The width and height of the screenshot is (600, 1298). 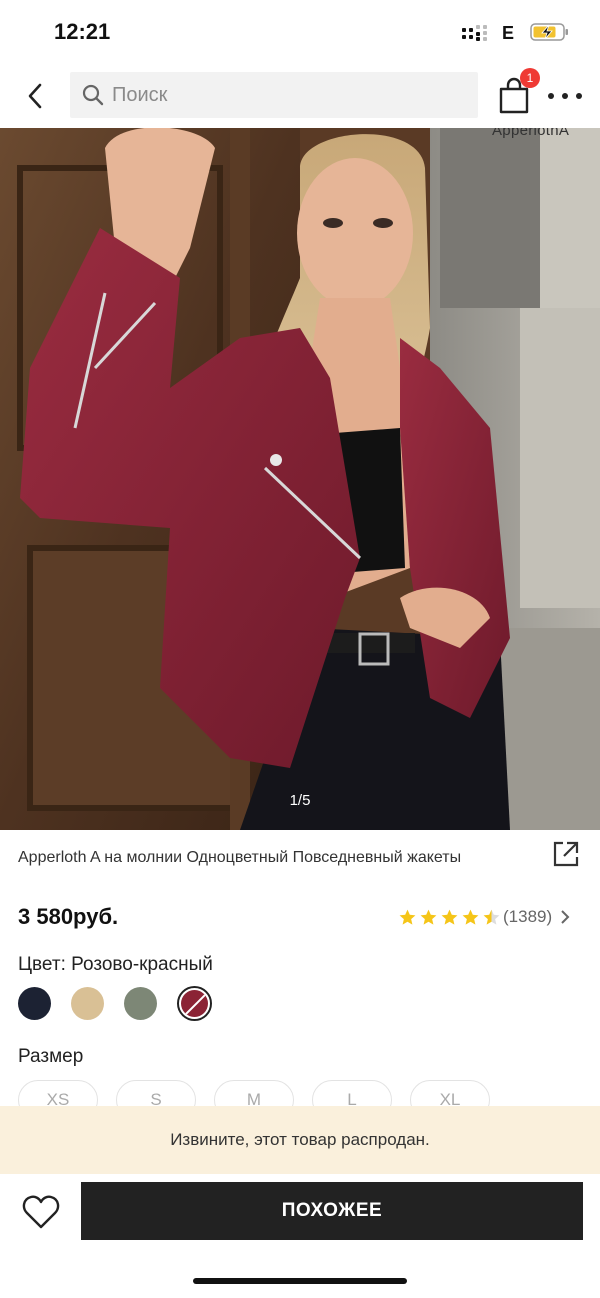 I want to click on brand-watermark: ApperlothA, so click(x=531, y=133).